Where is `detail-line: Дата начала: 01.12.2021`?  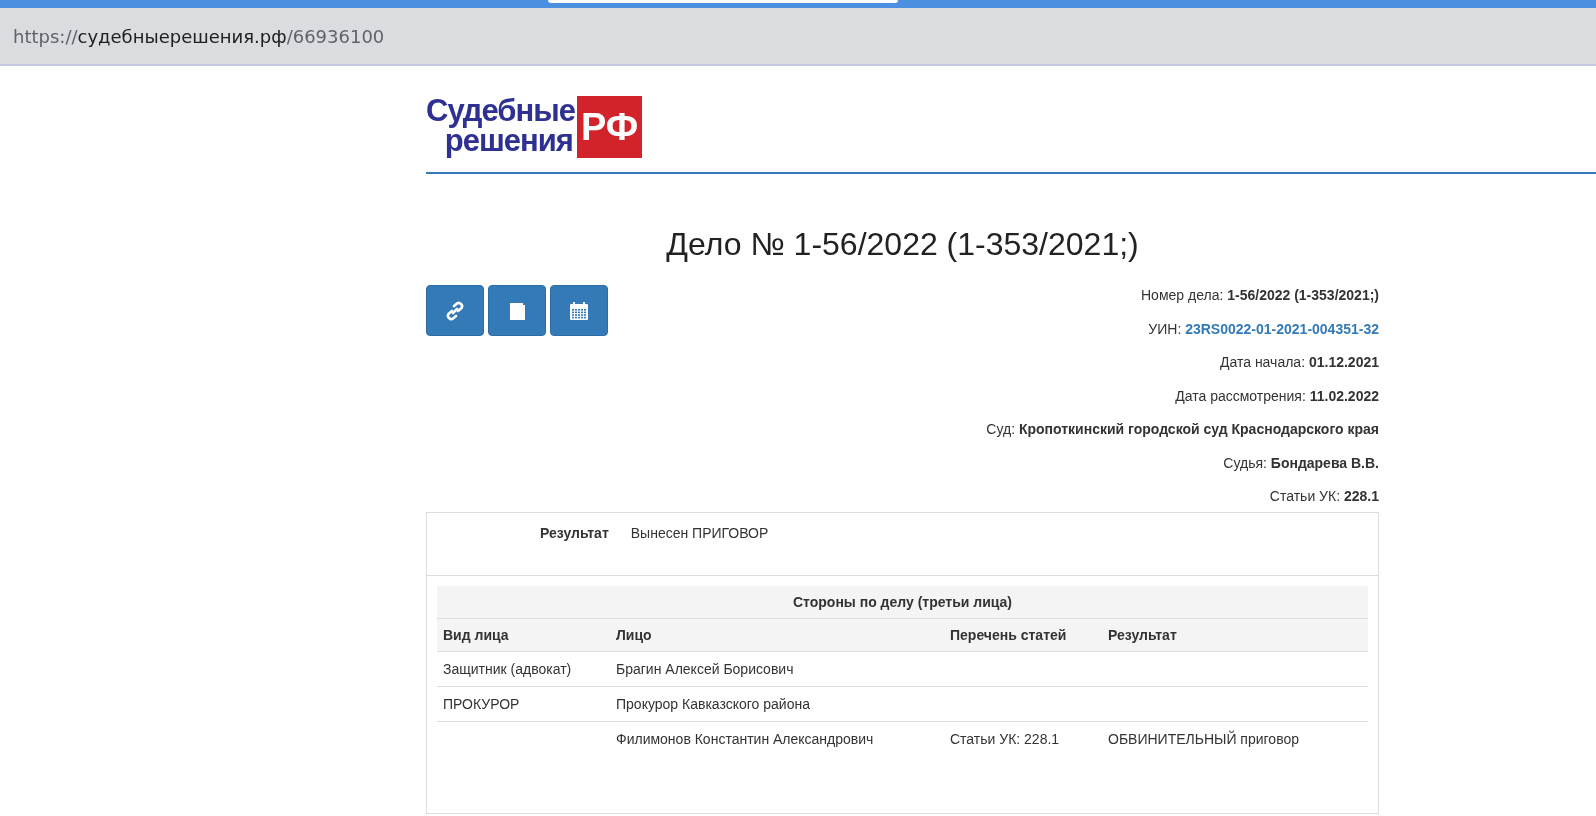 detail-line: Дата начала: 01.12.2021 is located at coordinates (1299, 362).